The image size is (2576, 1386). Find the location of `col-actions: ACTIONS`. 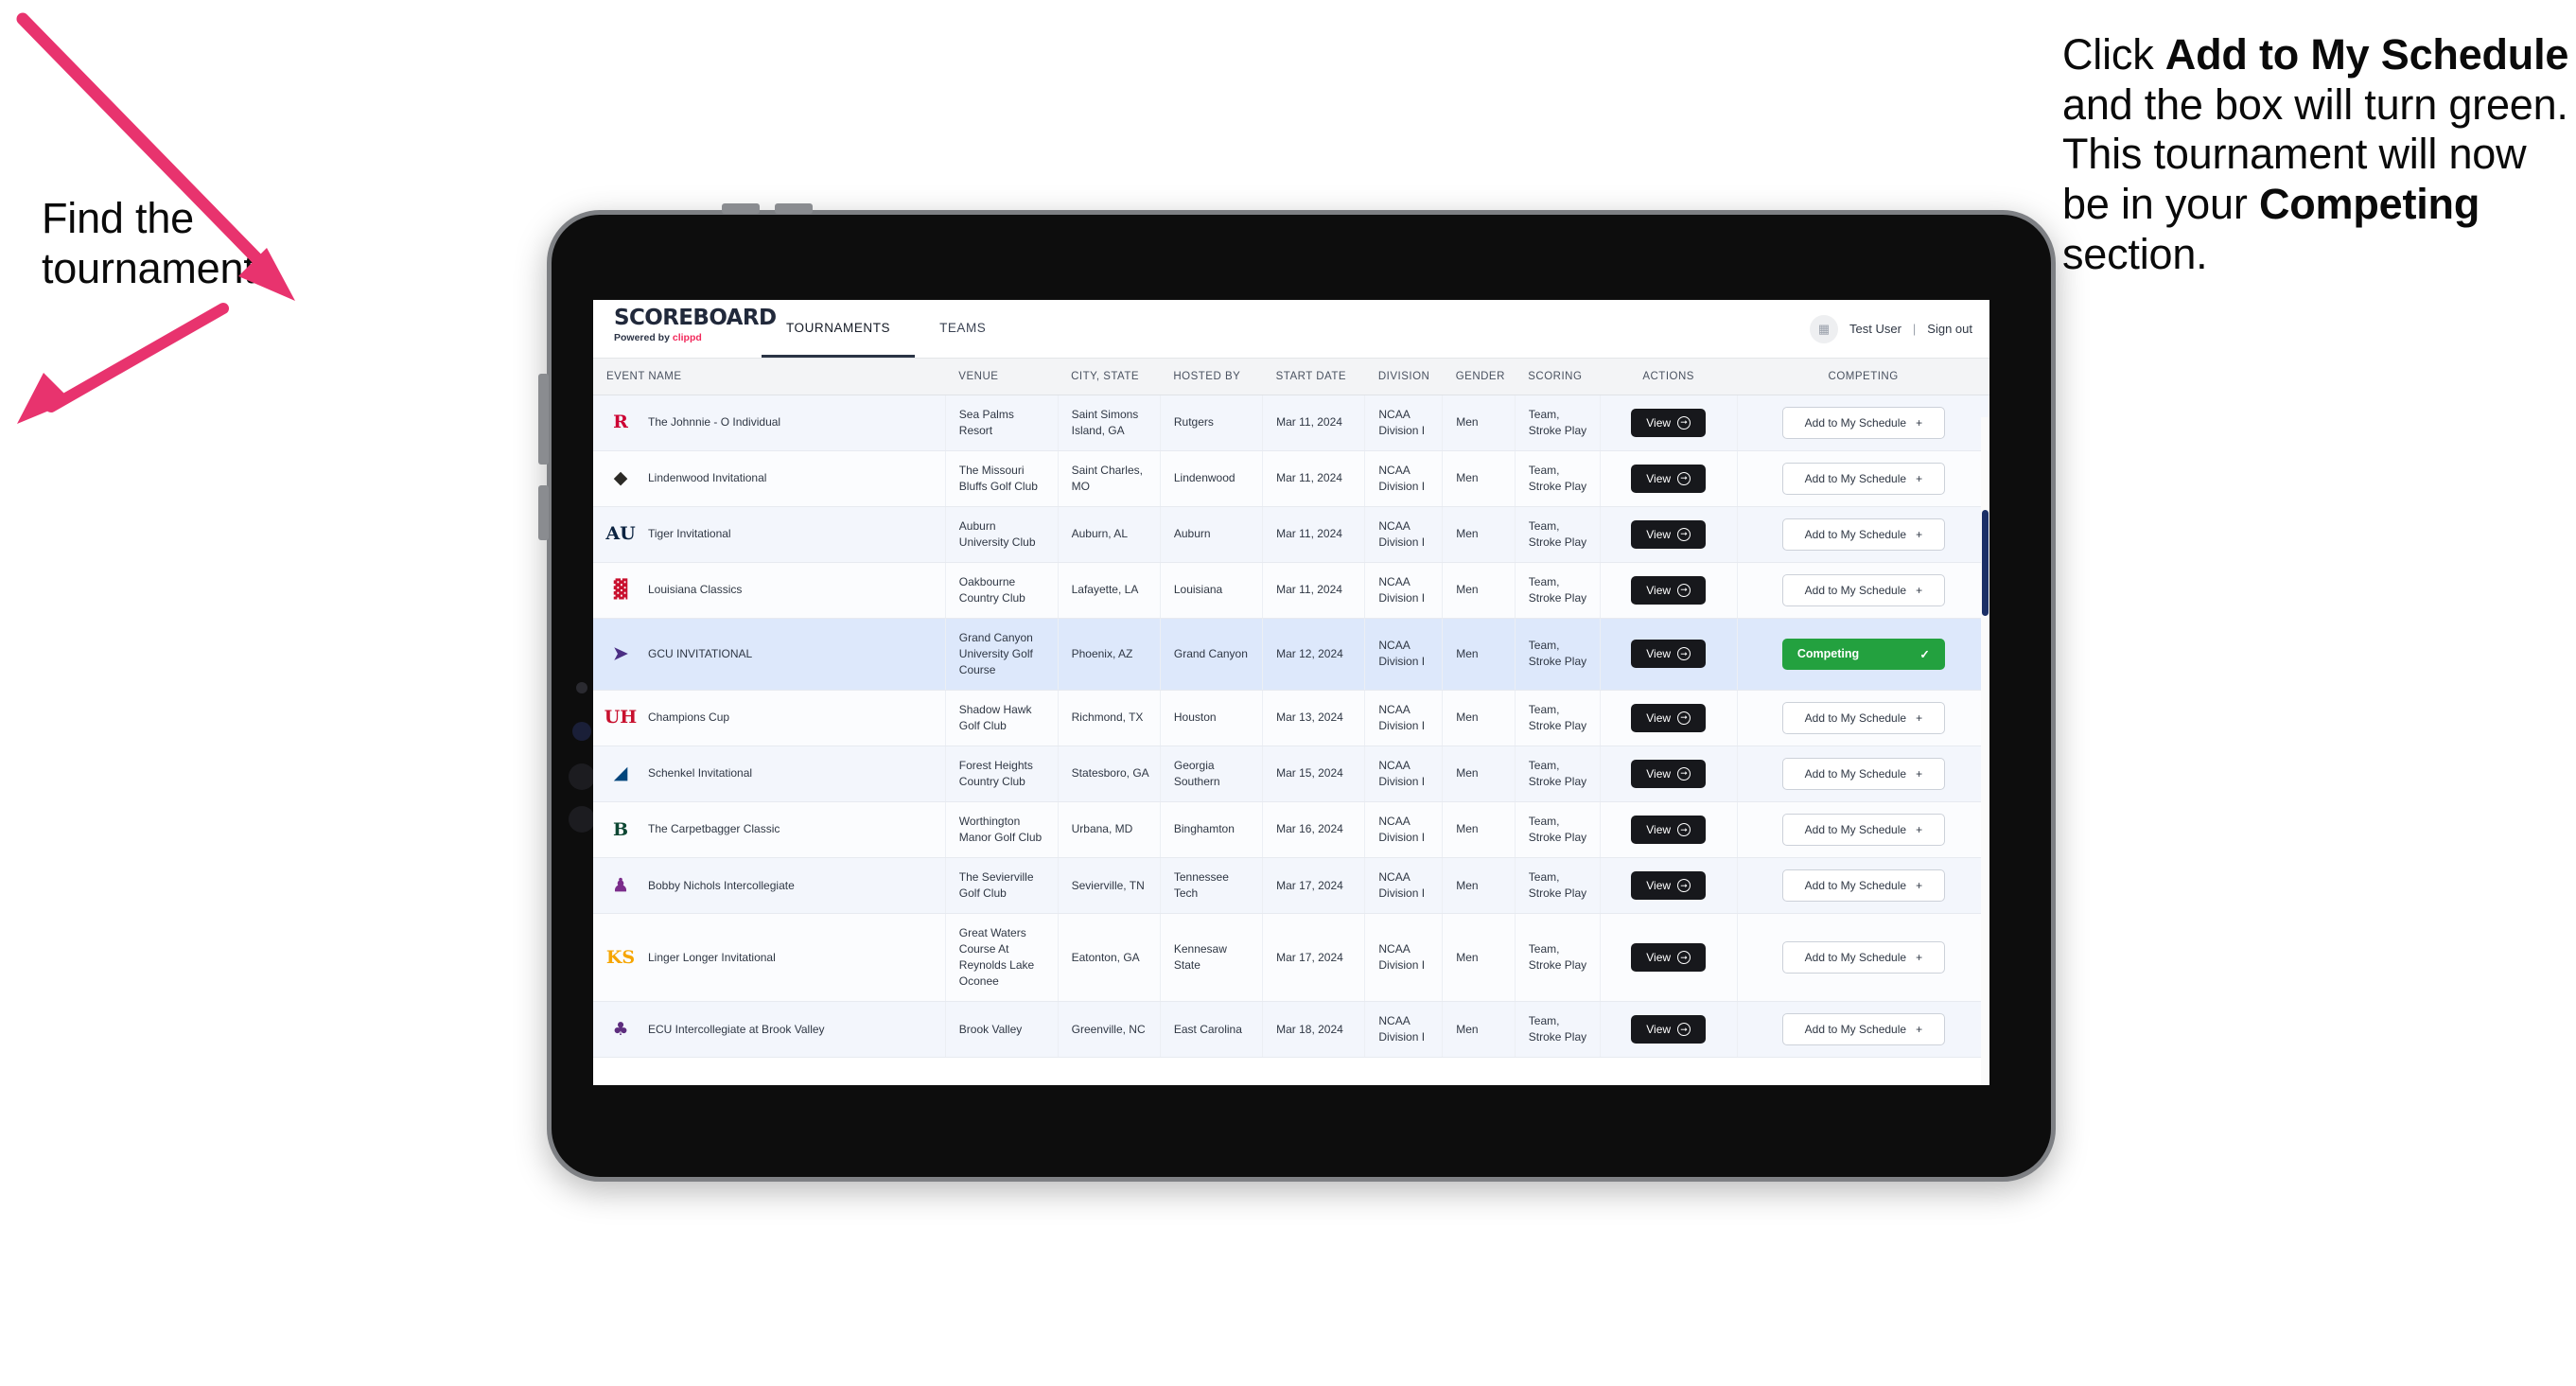

col-actions: ACTIONS is located at coordinates (1669, 377).